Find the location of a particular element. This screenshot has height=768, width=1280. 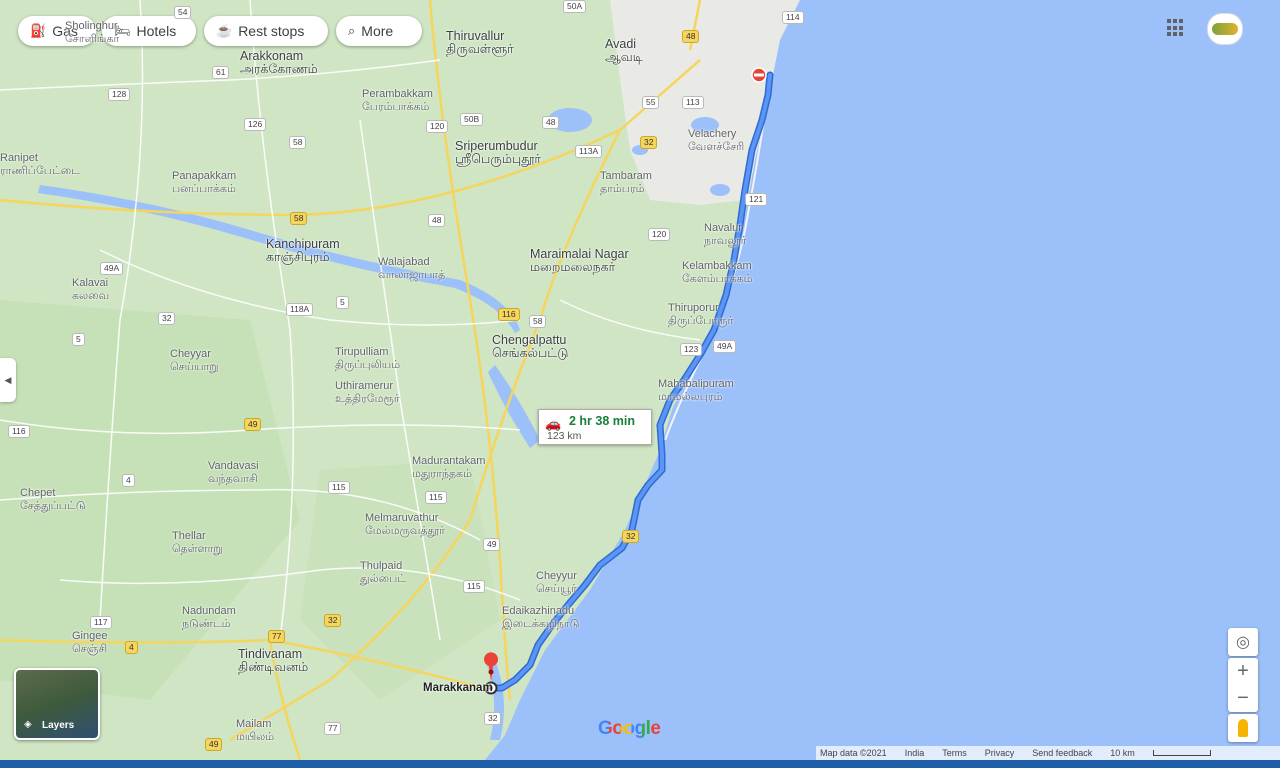

place-name-ta: வந்தவாசி is located at coordinates (233, 479).